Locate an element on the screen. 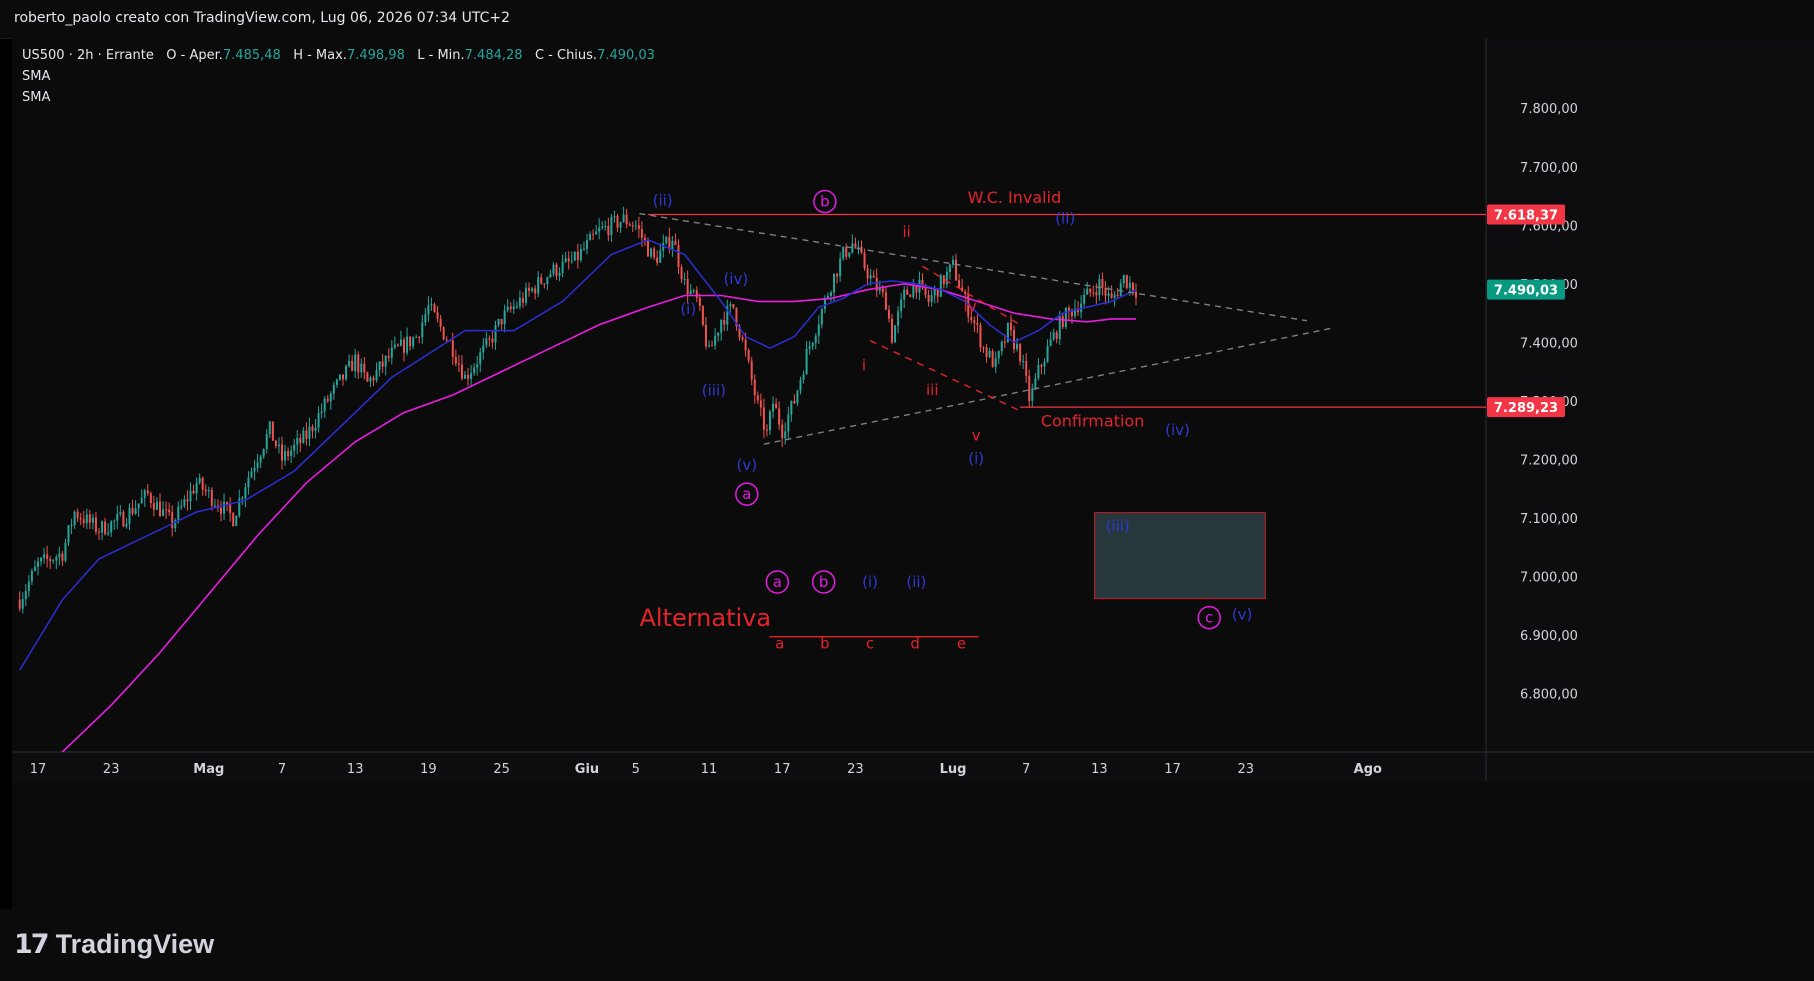  wave-label: i is located at coordinates (864, 365).